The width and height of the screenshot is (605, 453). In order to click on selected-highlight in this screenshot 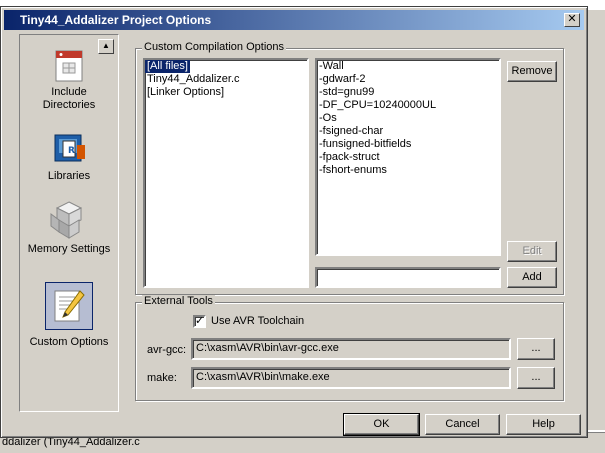, I will do `click(69, 306)`.